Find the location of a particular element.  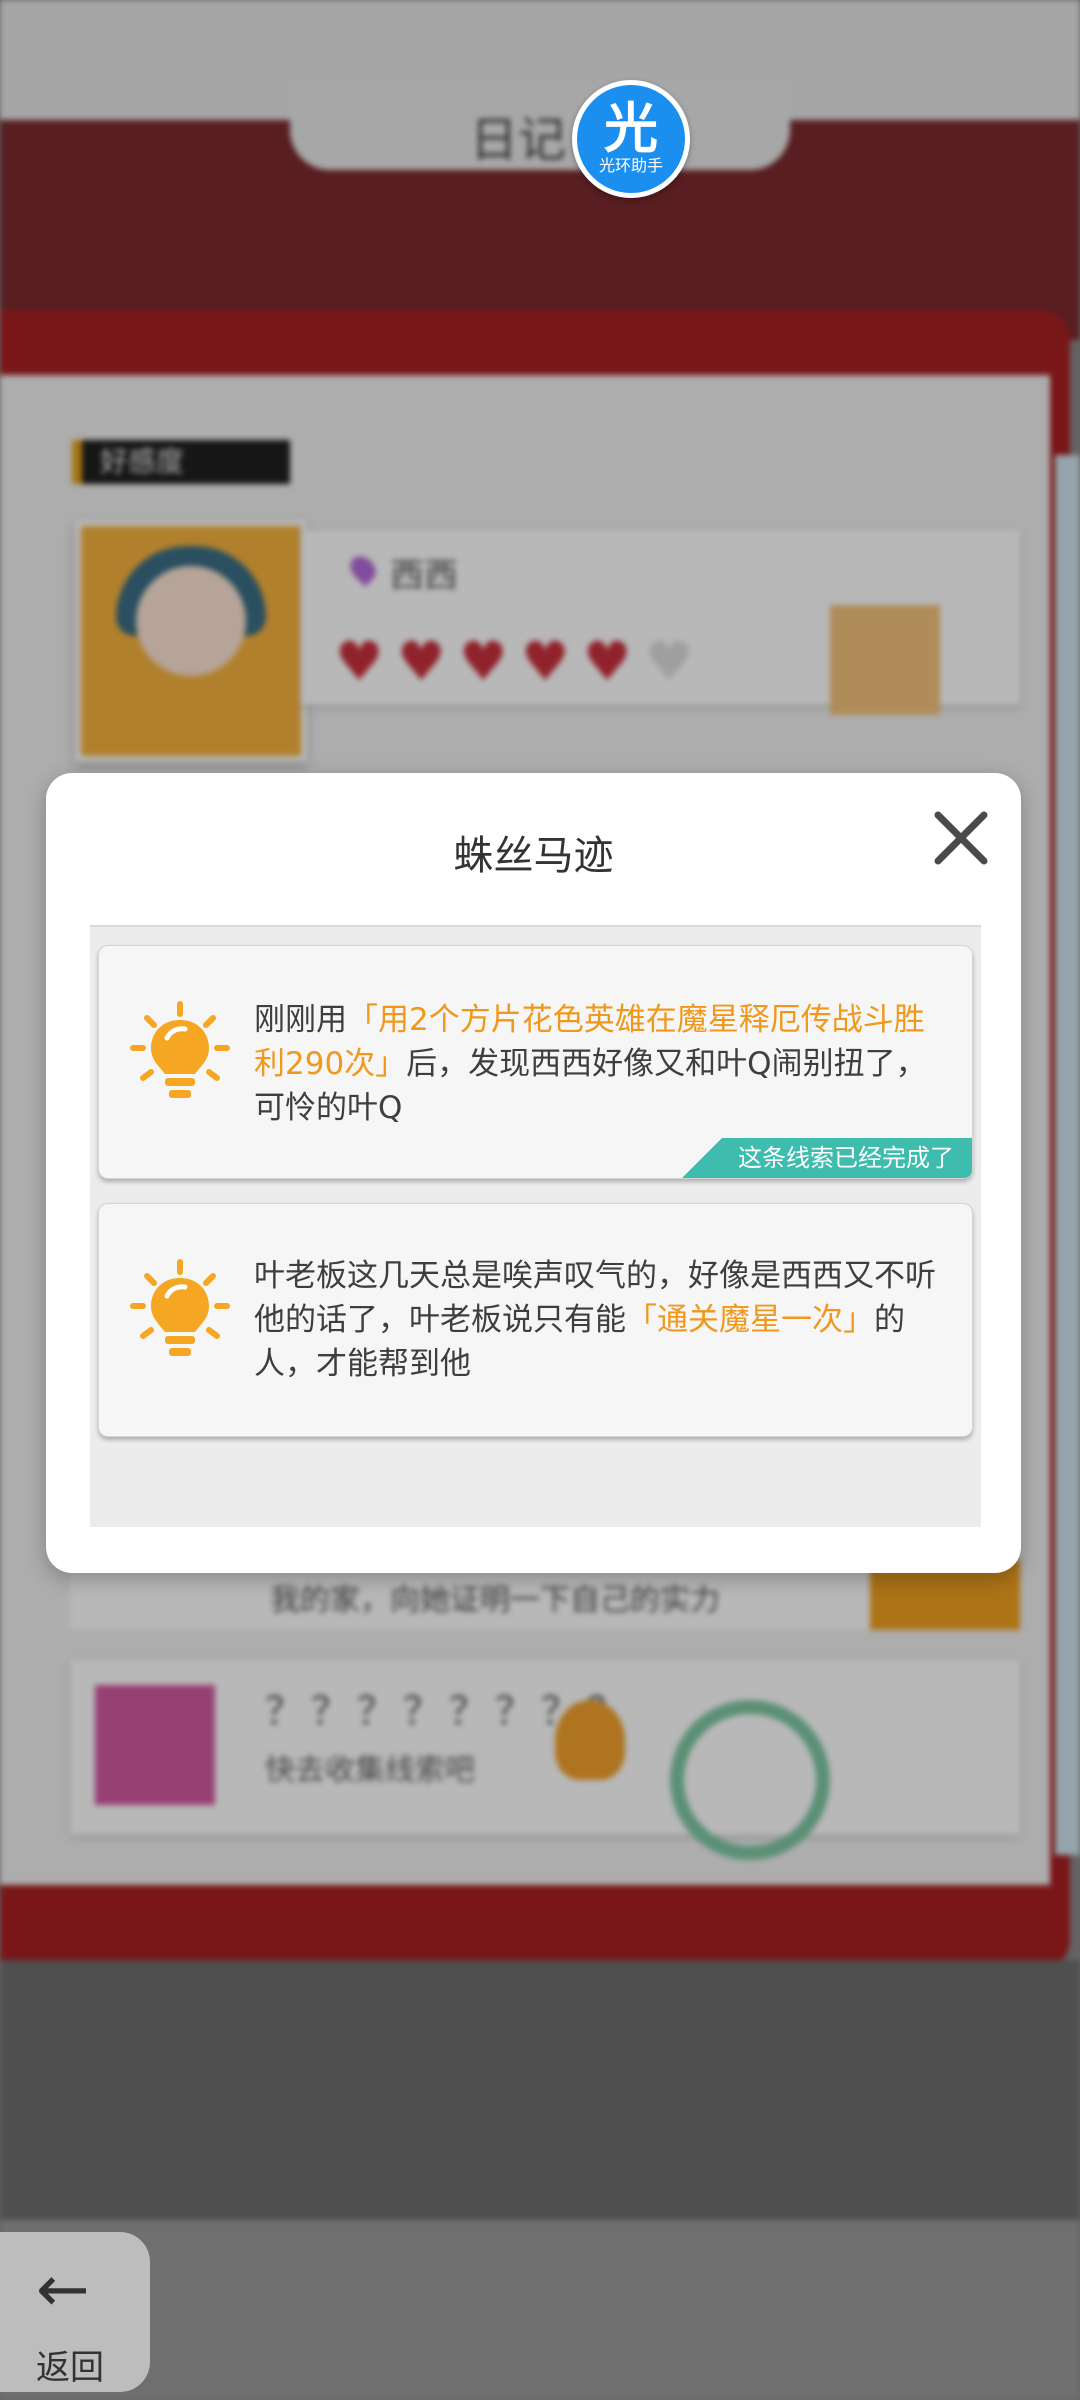

watermark-text: 光环助手 is located at coordinates (630, 165).